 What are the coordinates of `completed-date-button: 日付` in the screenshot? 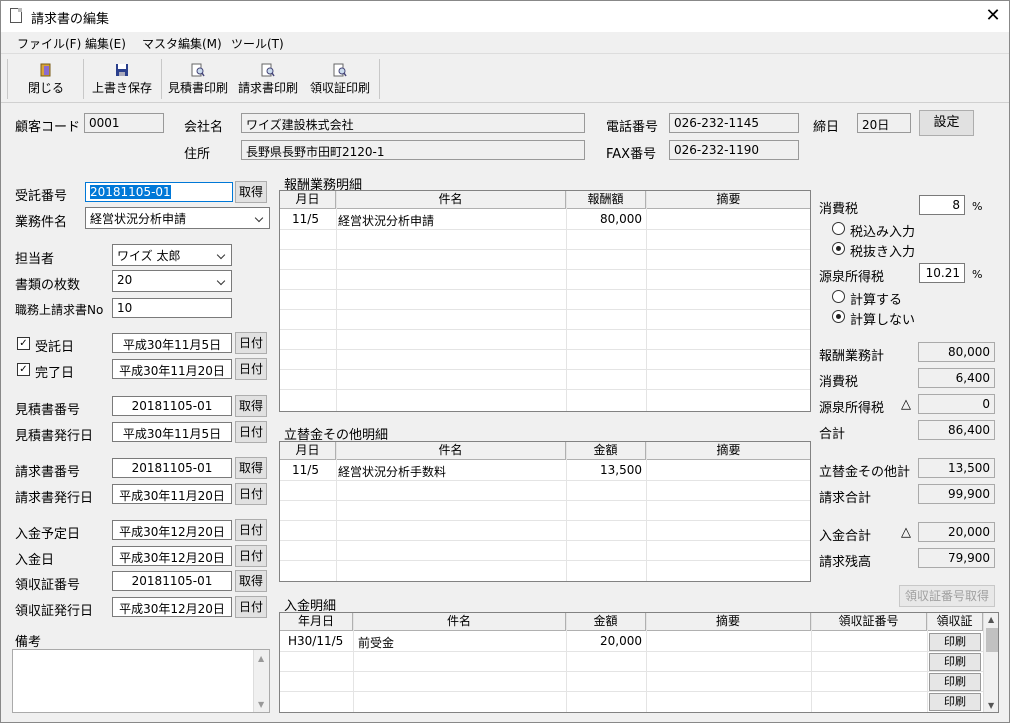 It's located at (251, 369).